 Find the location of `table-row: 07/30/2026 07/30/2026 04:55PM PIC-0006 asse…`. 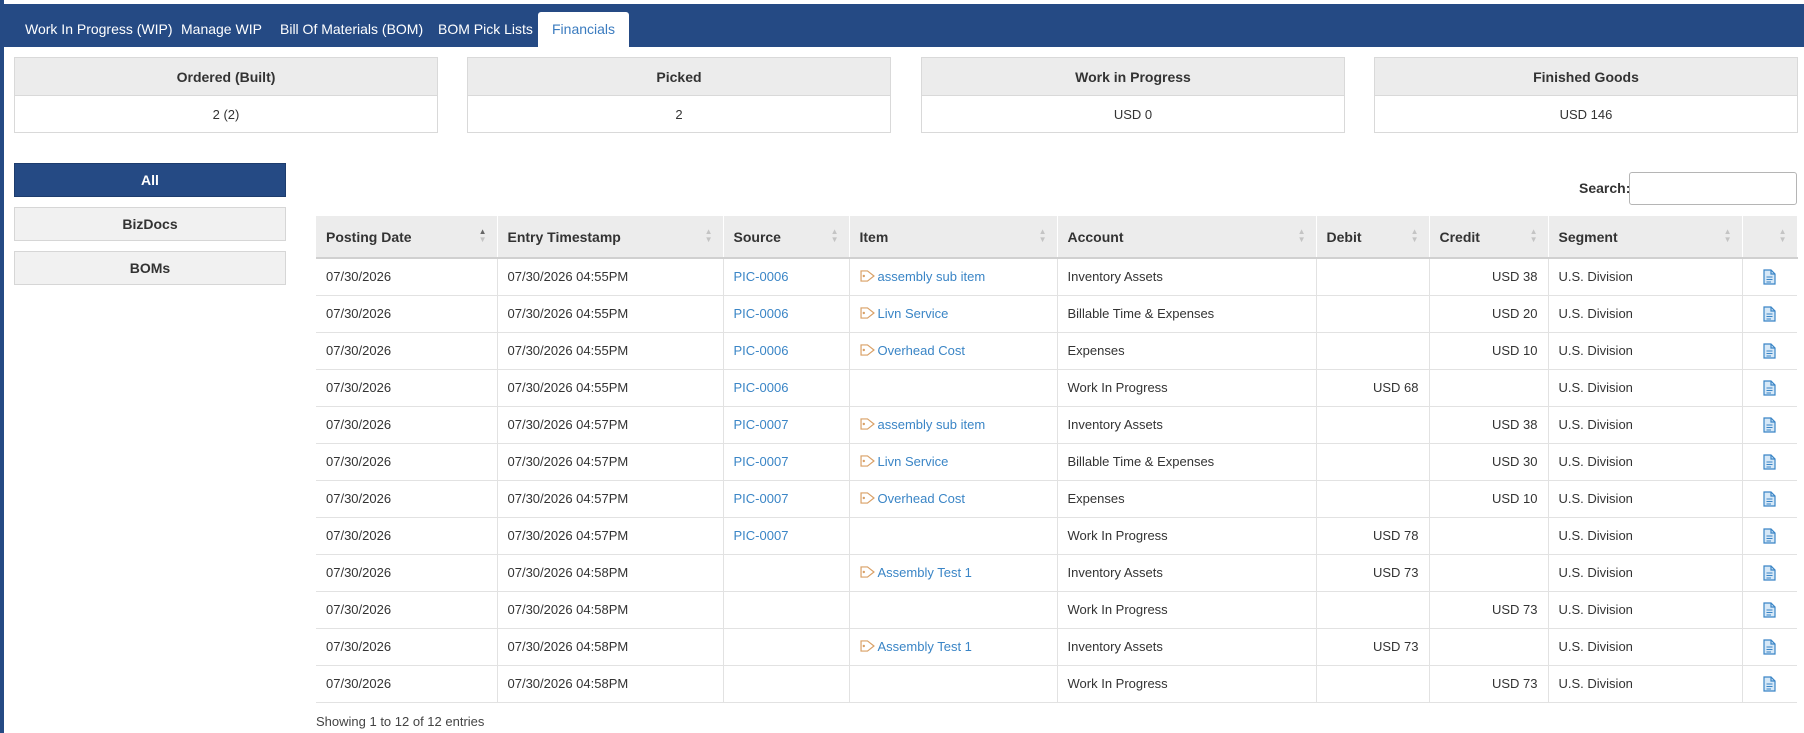

table-row: 07/30/2026 07/30/2026 04:55PM PIC-0006 asse… is located at coordinates (1056, 277).